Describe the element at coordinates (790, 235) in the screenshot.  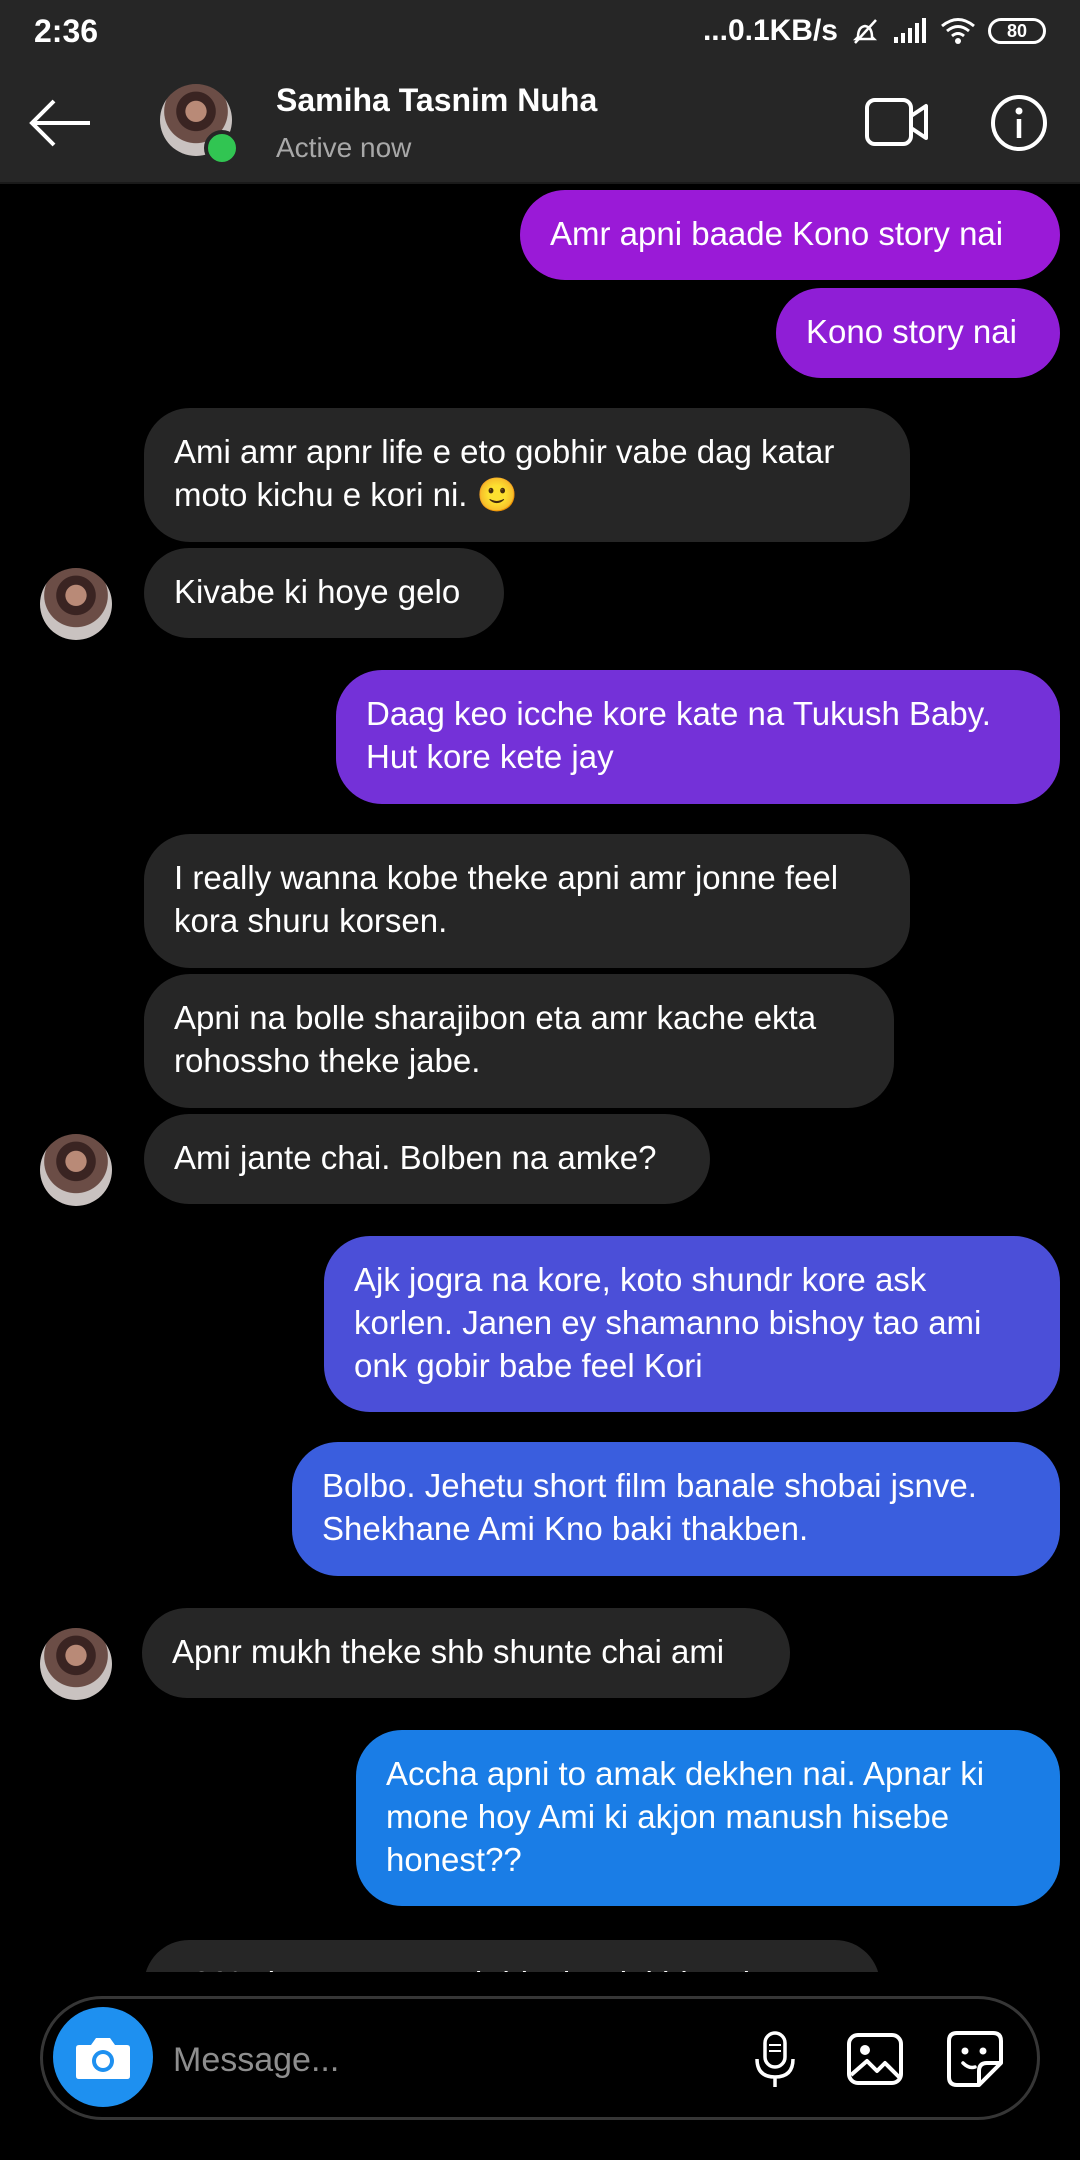
I see `message-outgoing: Amr apni baade Kono story nai` at that location.